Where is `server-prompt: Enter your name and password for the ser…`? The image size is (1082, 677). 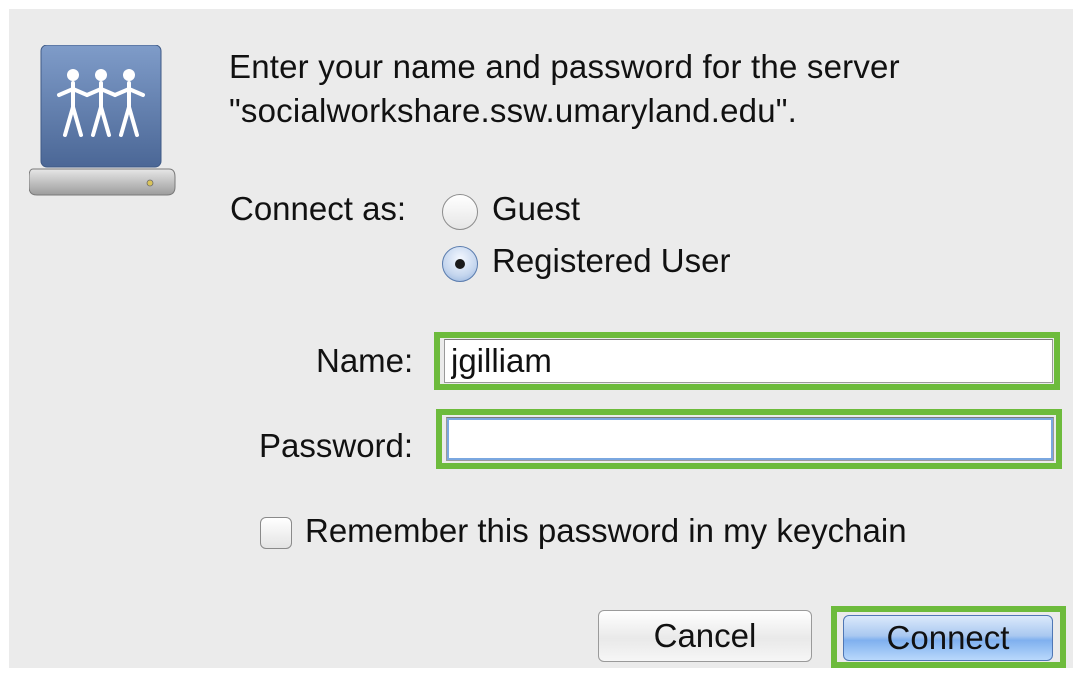
server-prompt: Enter your name and password for the ser… is located at coordinates (564, 89).